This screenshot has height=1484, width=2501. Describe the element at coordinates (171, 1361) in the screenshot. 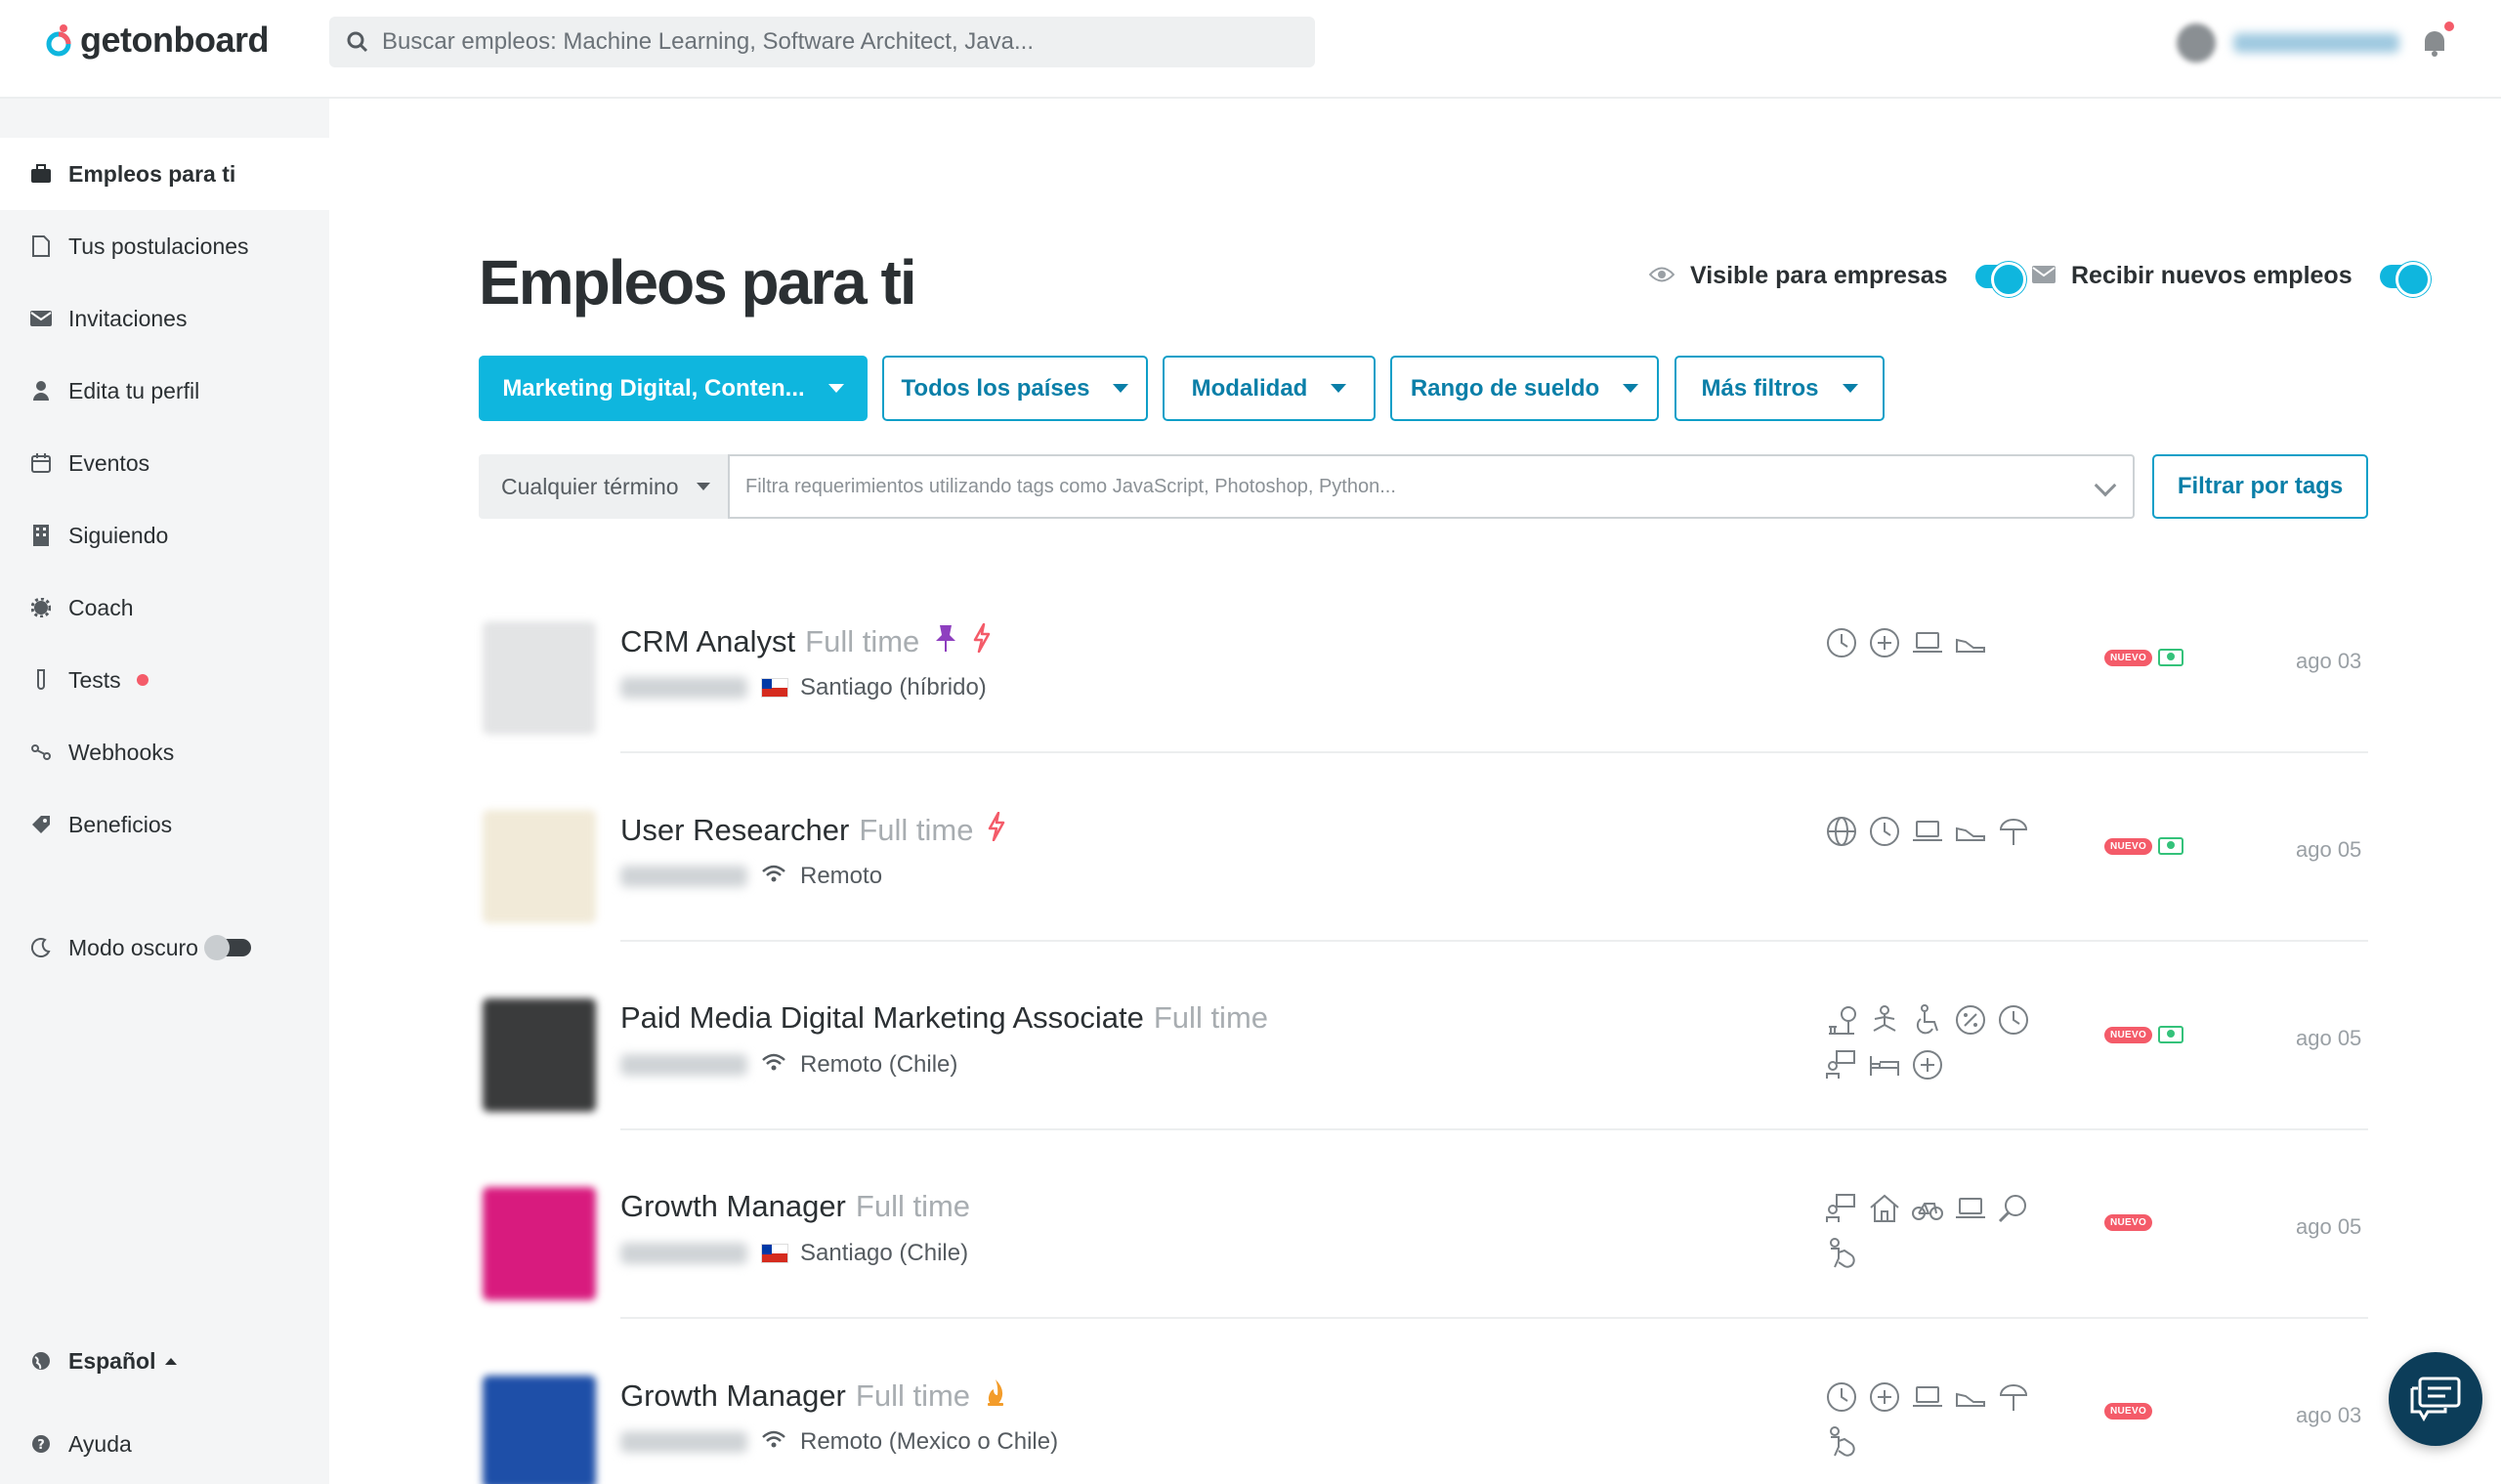

I see `caret-up-icon` at that location.